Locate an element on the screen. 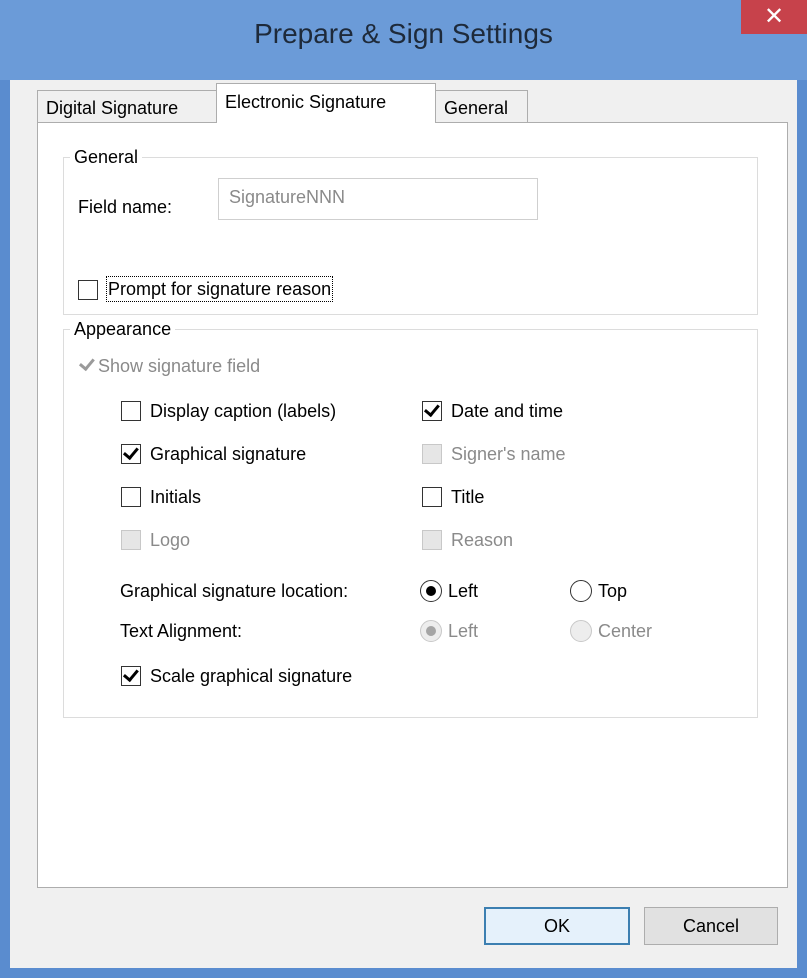  tab-general: General is located at coordinates (481, 107).